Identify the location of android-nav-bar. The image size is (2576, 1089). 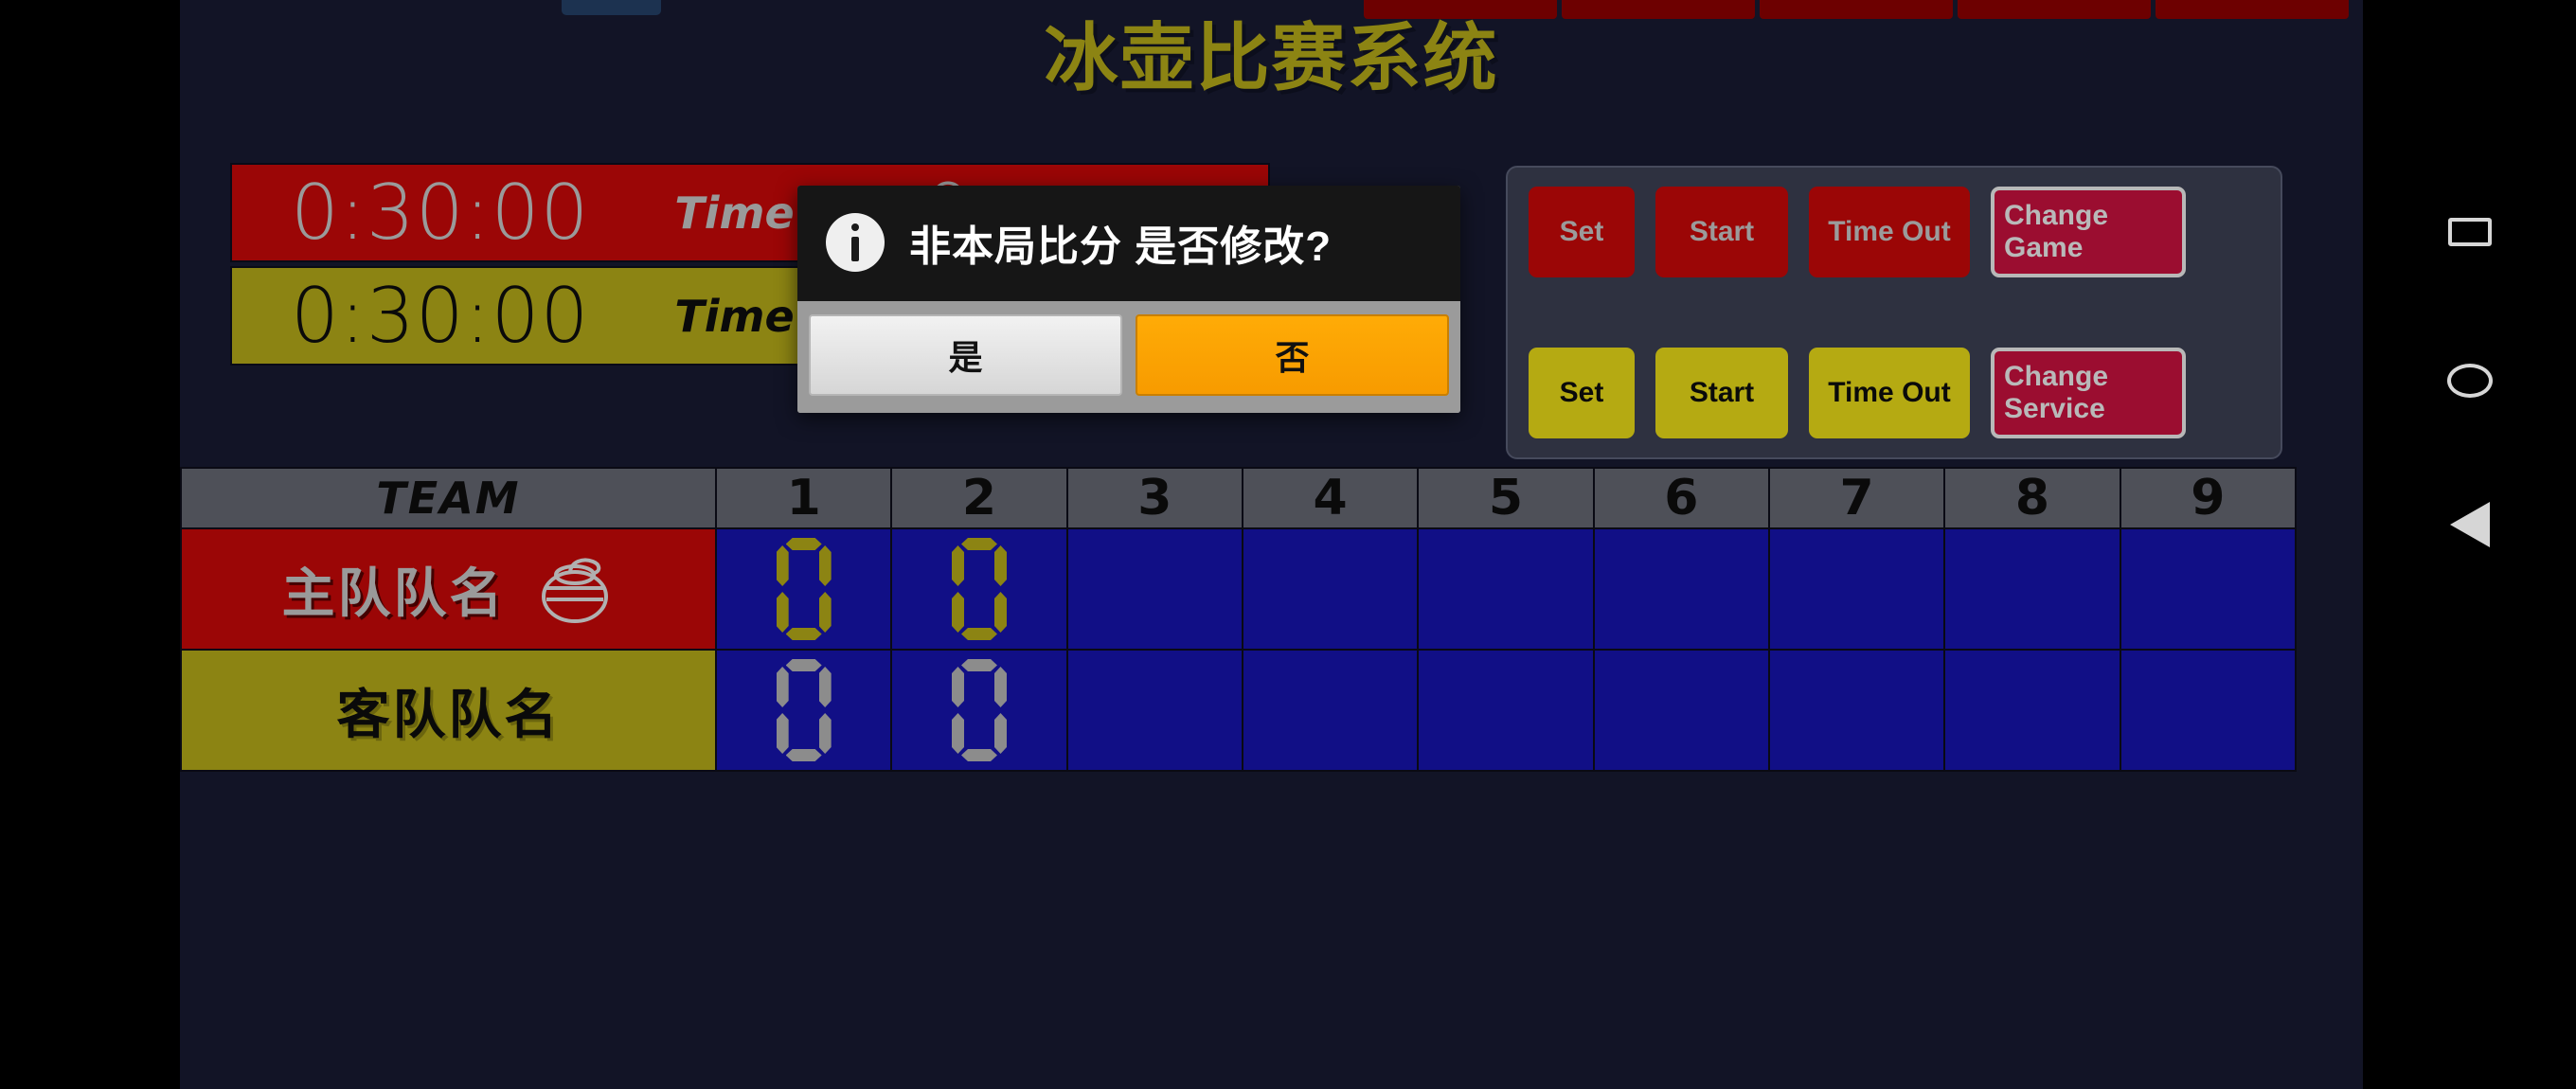
(2469, 544).